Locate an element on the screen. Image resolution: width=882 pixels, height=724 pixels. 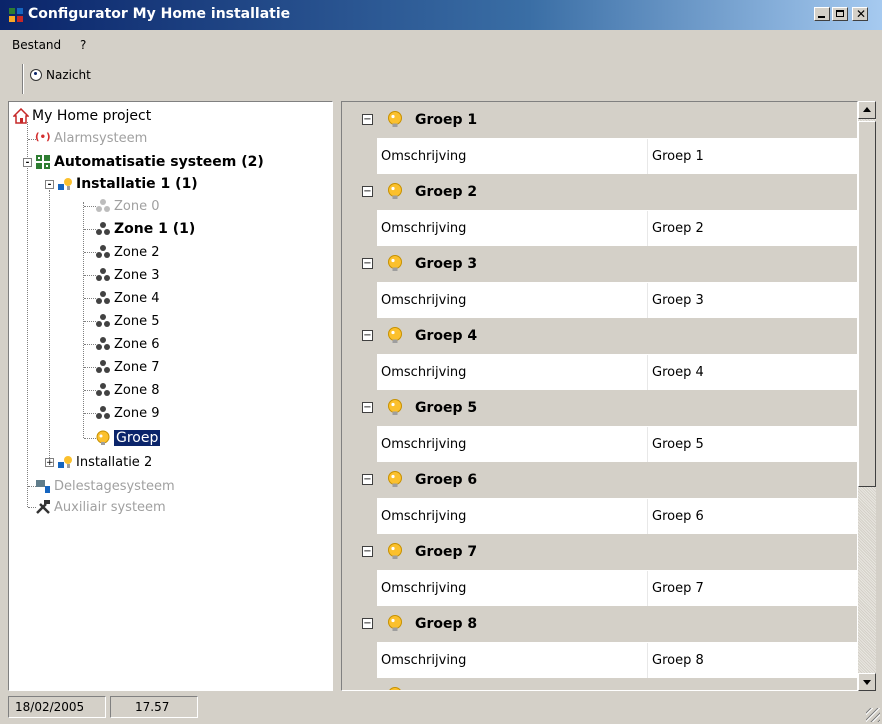
tree-item-zone: Zone 2 is located at coordinates (127, 252).